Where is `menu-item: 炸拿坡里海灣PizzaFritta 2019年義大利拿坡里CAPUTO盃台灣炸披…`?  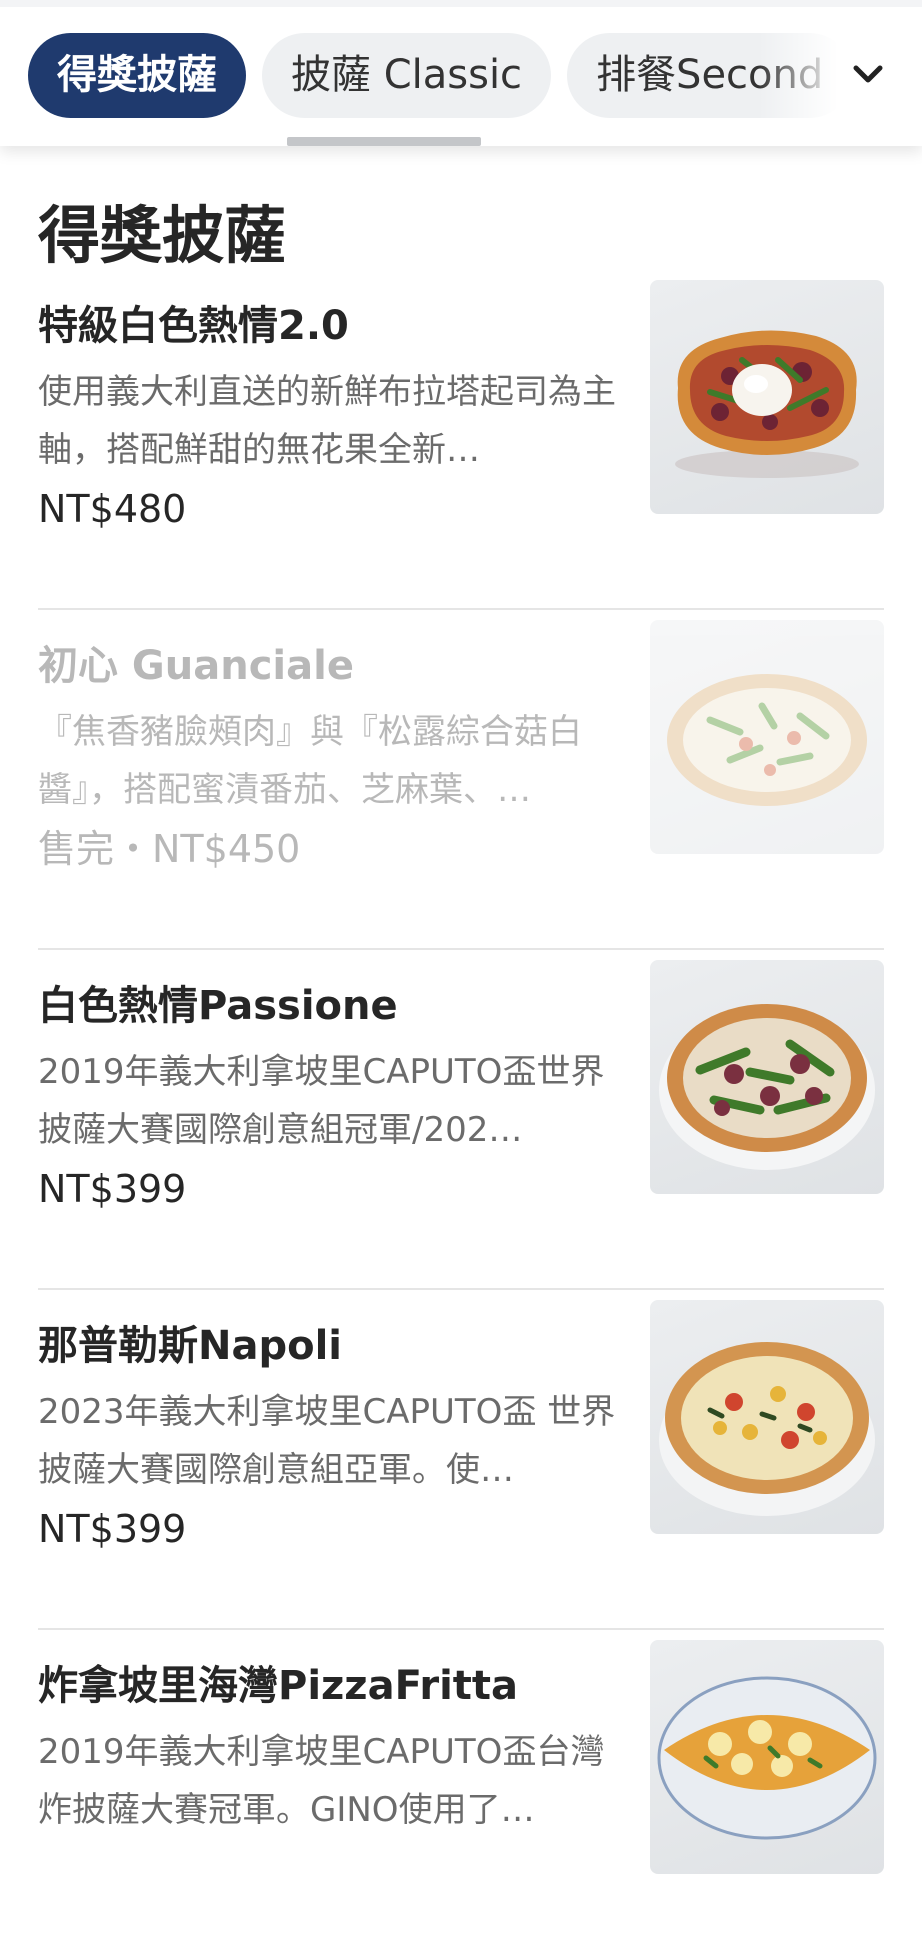
menu-item: 炸拿坡里海灣PizzaFritta 2019年義大利拿坡里CAPUTO盃台灣炸披… is located at coordinates (461, 1790).